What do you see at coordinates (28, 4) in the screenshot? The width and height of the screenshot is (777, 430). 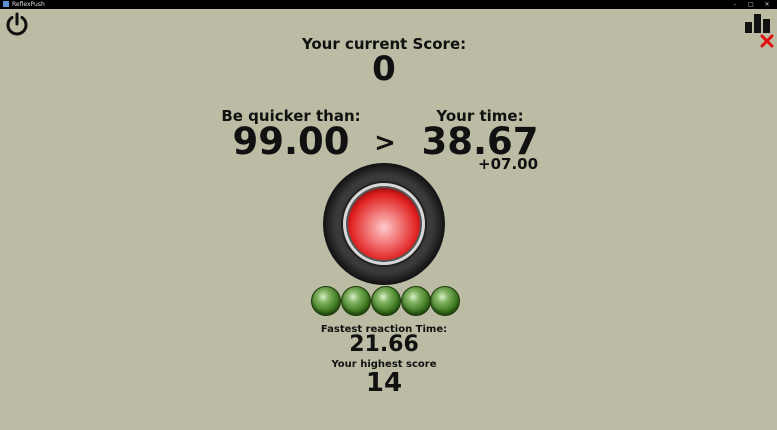 I see `window-title: ReflexPush` at bounding box center [28, 4].